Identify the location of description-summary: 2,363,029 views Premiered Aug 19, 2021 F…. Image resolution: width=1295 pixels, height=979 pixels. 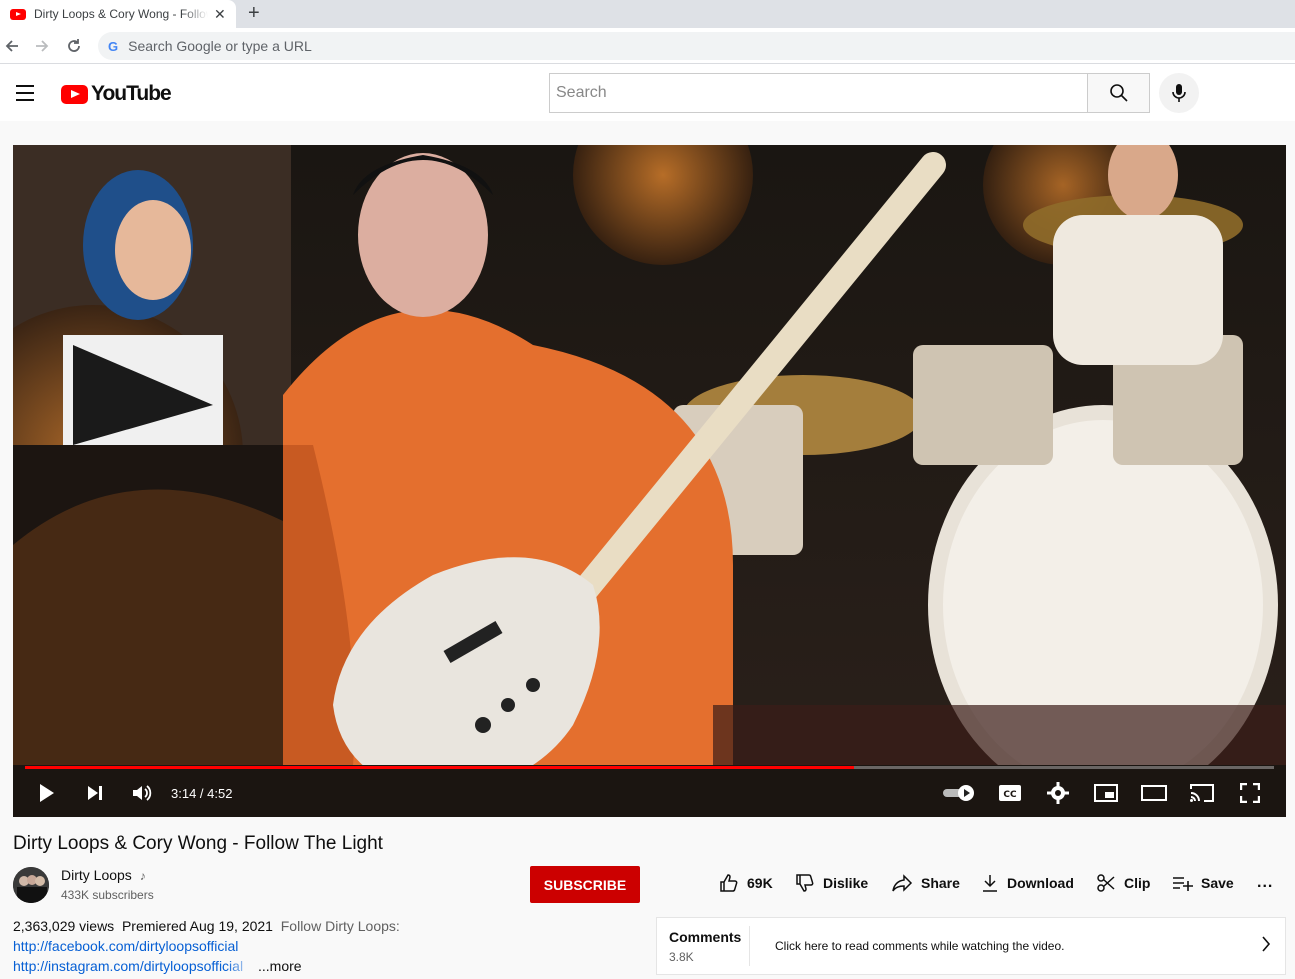
(206, 926).